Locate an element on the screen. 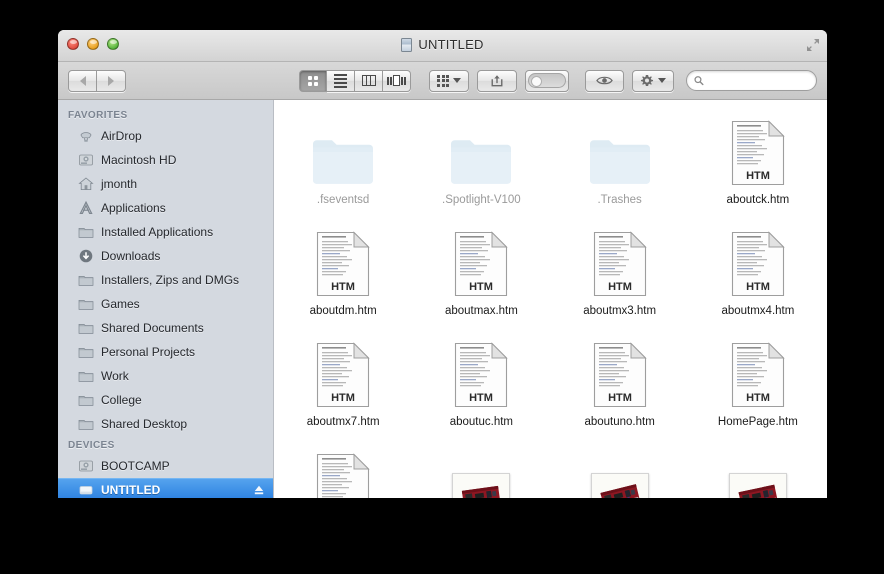 This screenshot has height=574, width=884. sidebar-item-label: Installed Applications is located at coordinates (157, 232).